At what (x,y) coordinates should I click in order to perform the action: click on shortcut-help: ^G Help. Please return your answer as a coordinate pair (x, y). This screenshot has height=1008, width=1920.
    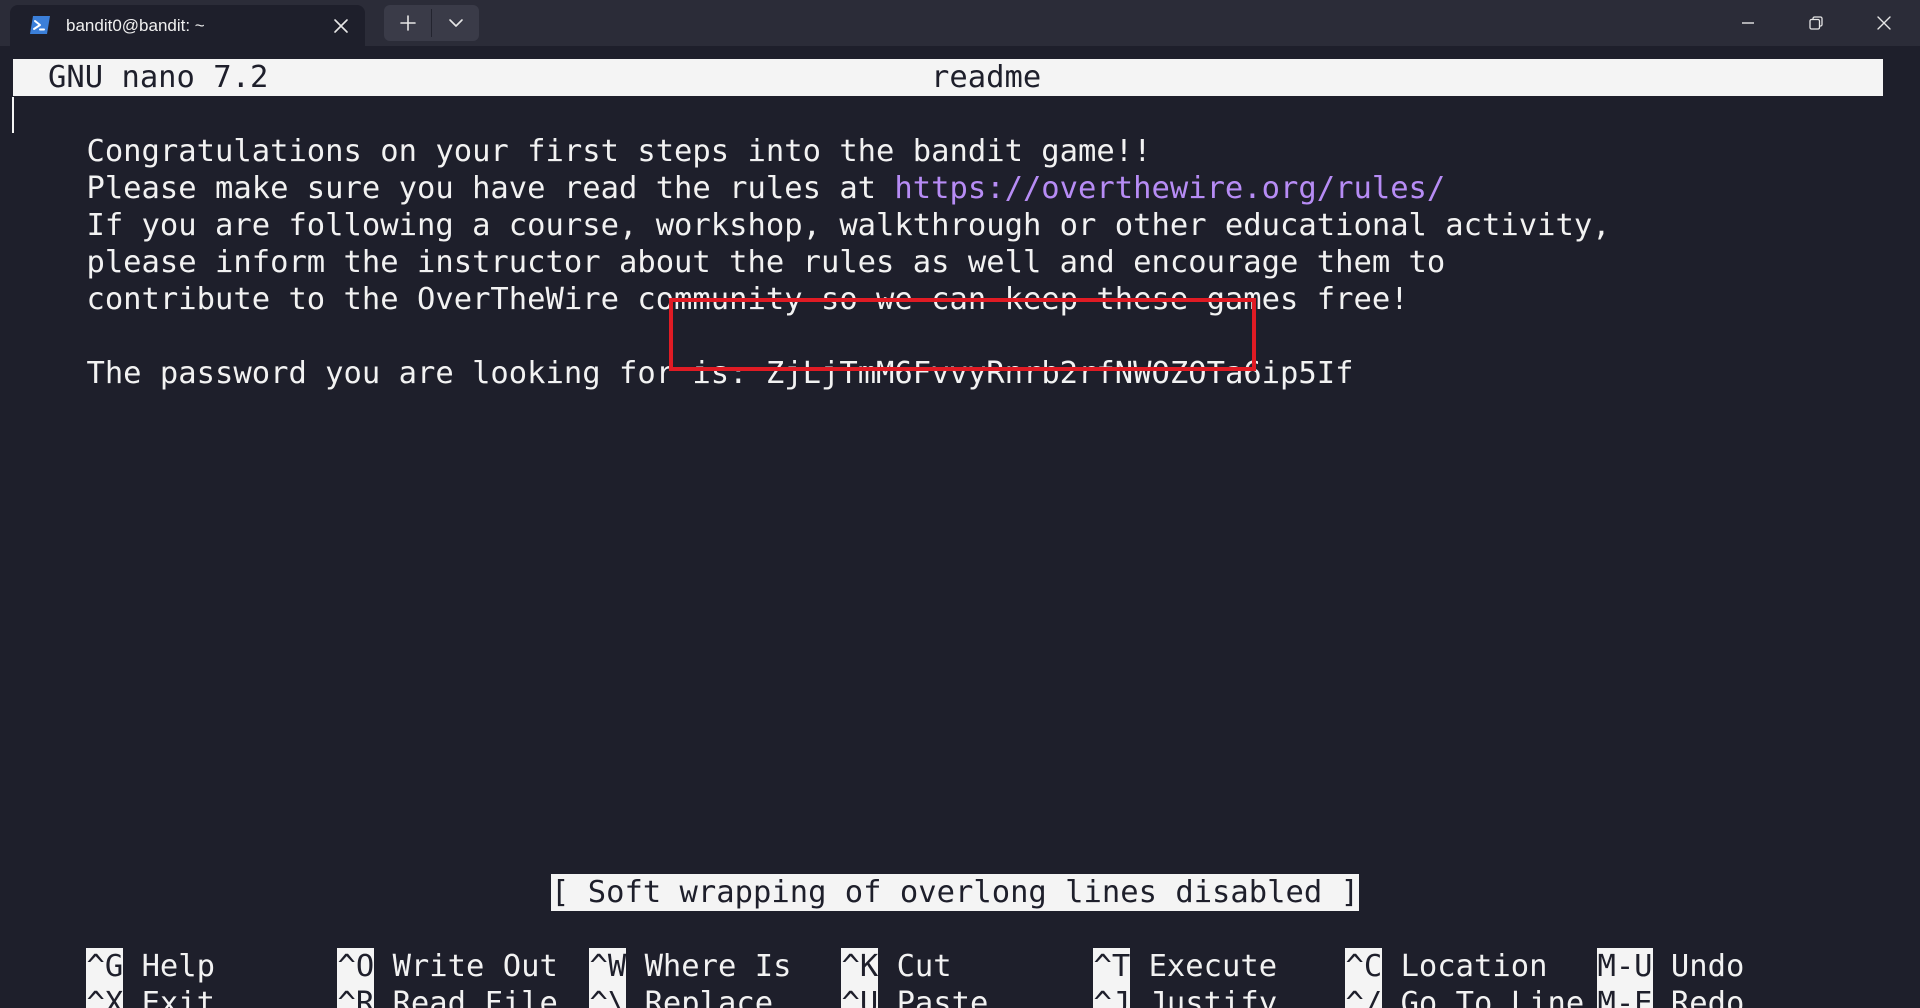
    Looking at the image, I should click on (114, 948).